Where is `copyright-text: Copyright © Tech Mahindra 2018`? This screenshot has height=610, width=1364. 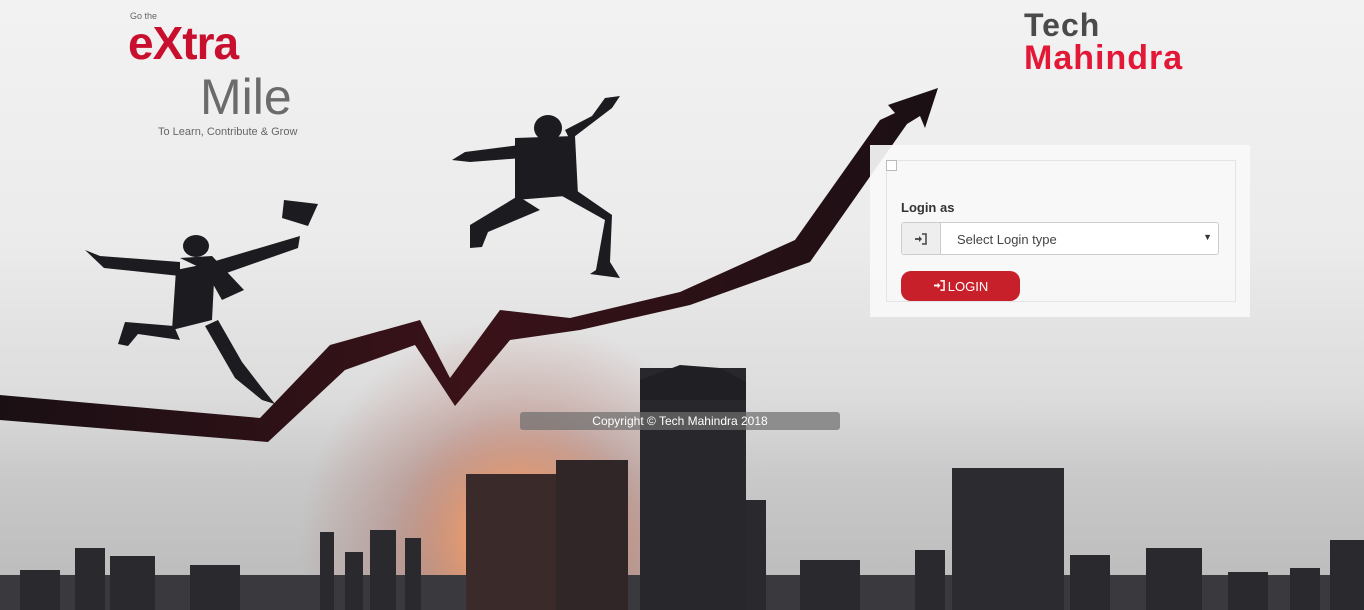 copyright-text: Copyright © Tech Mahindra 2018 is located at coordinates (680, 421).